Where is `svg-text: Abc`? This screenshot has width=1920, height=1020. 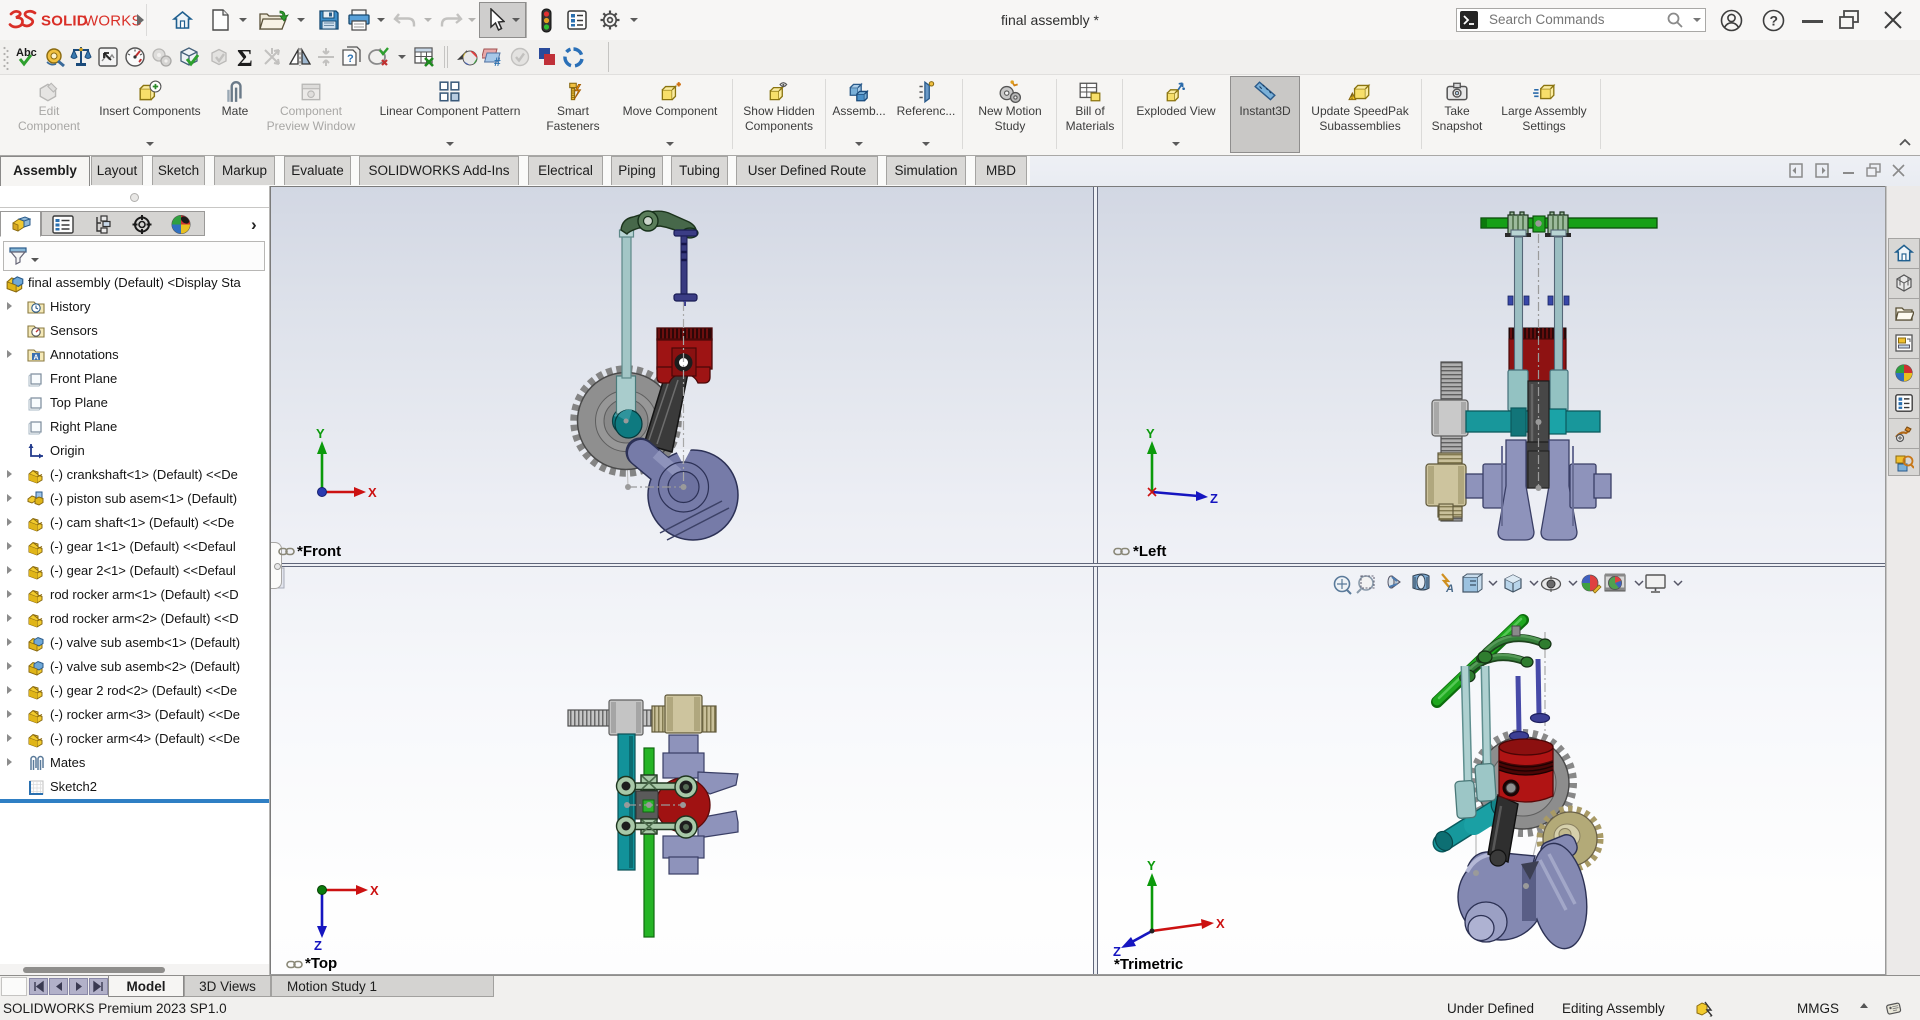 svg-text: Abc is located at coordinates (26, 53).